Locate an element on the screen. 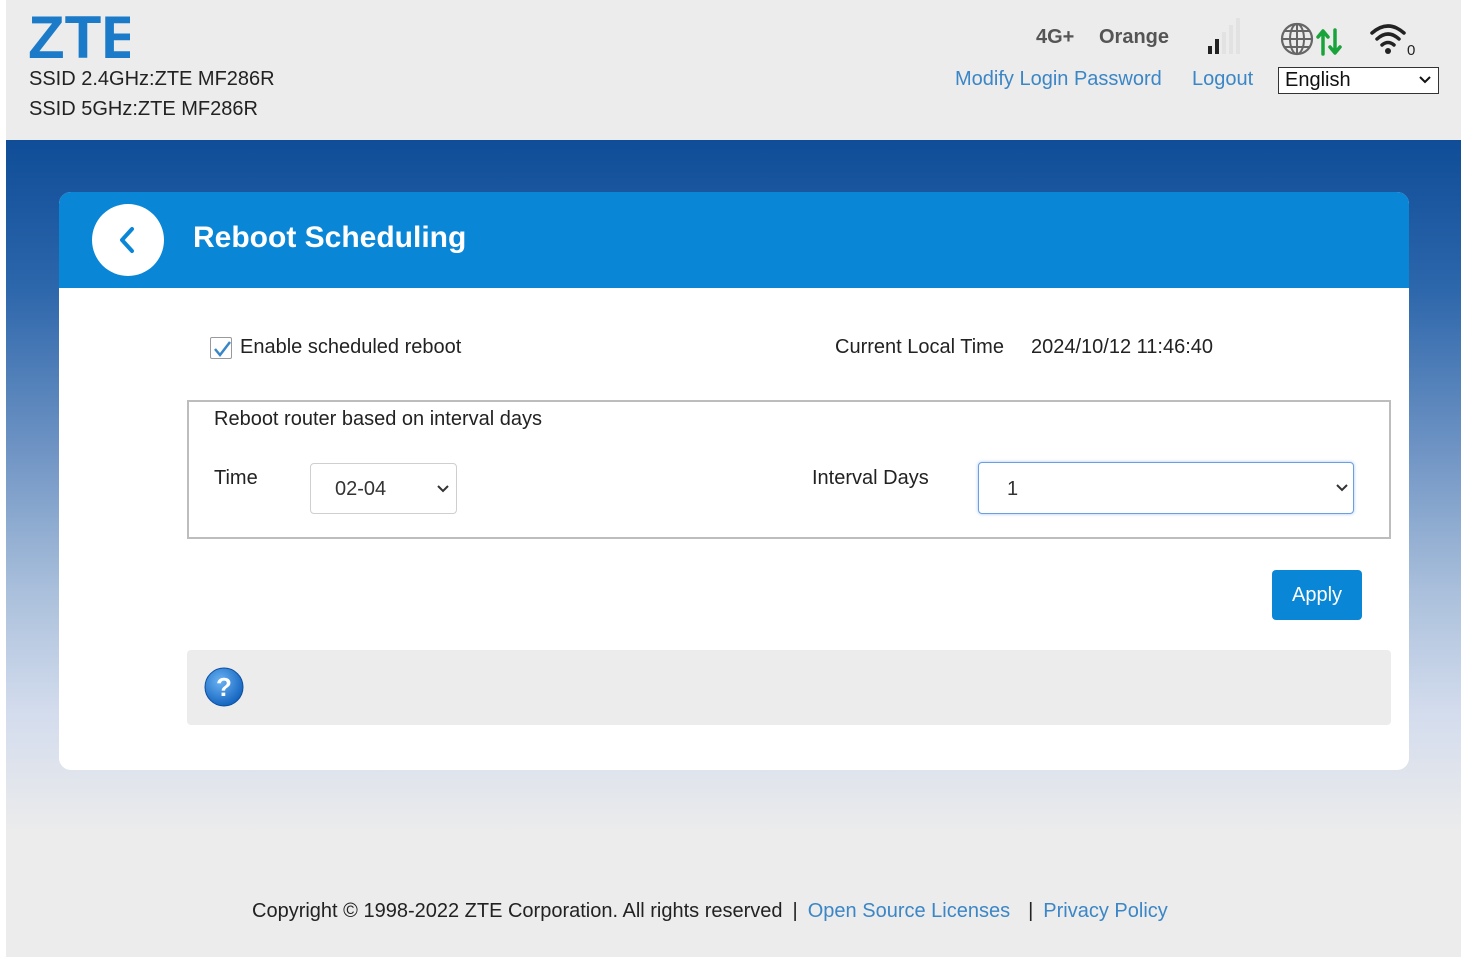 The image size is (1476, 969). ssid-2-4ghz: SSID 2.4GHz:ZTE MF286R is located at coordinates (152, 79).